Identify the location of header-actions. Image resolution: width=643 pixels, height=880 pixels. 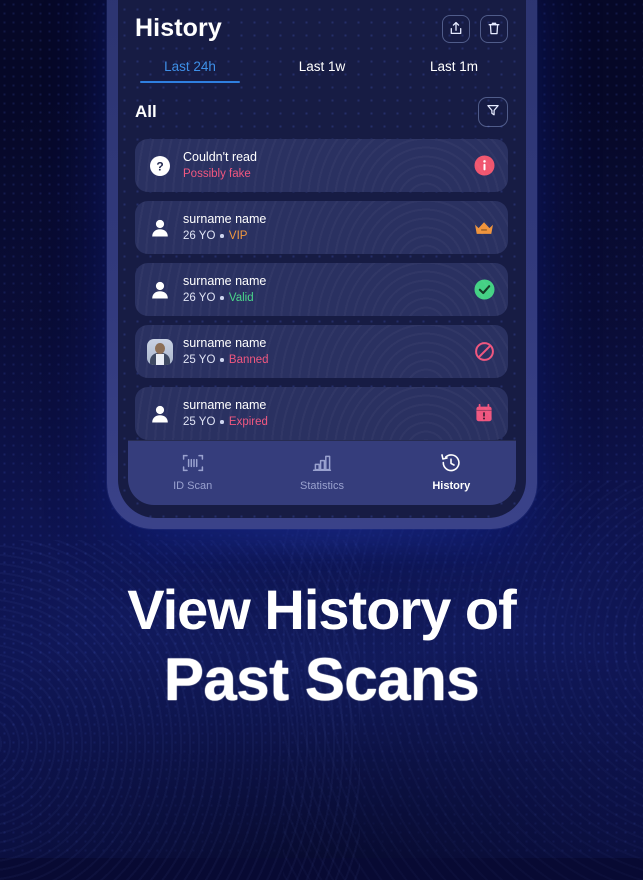
(475, 28).